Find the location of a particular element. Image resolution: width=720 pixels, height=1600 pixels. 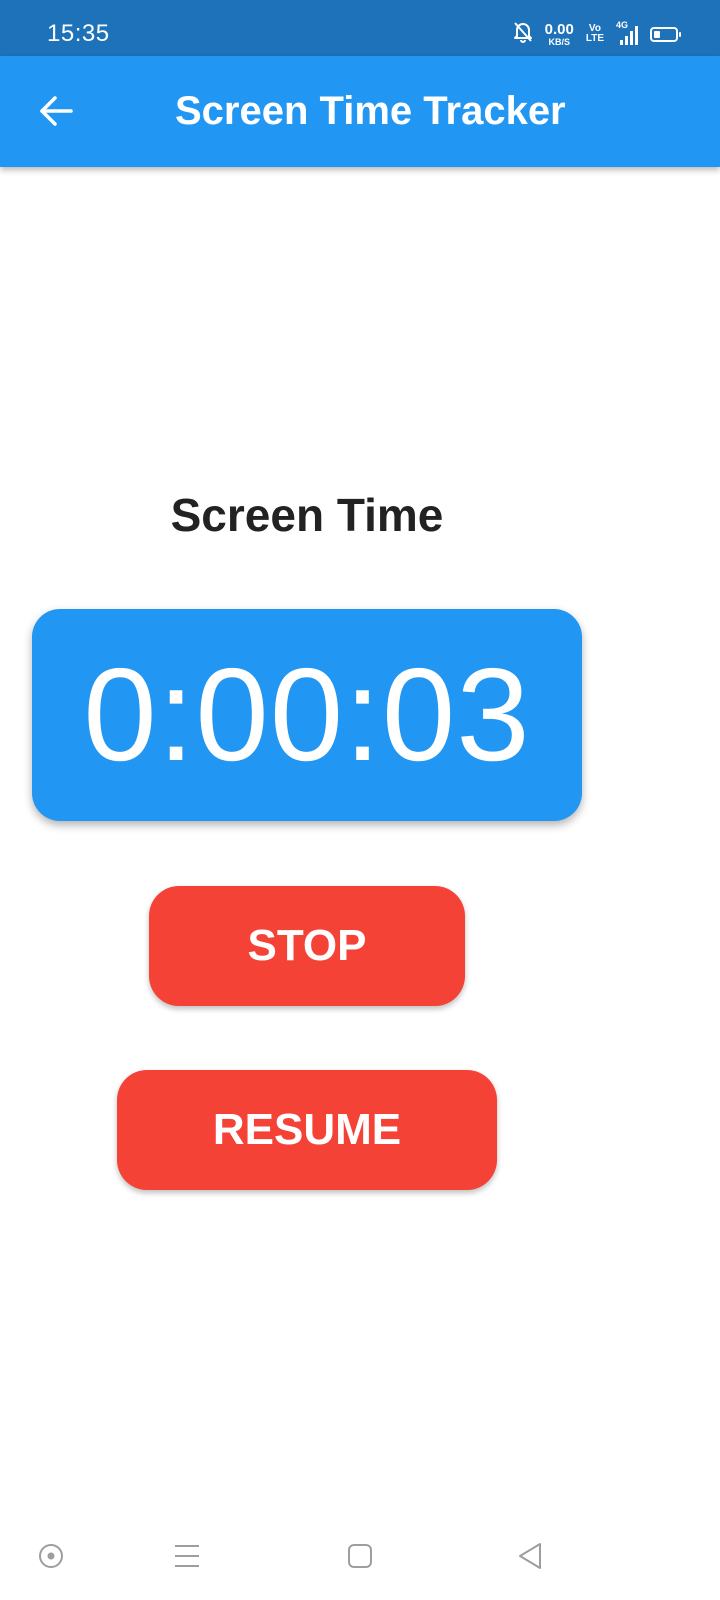

network-speed: 0.00 KB/S is located at coordinates (559, 34).